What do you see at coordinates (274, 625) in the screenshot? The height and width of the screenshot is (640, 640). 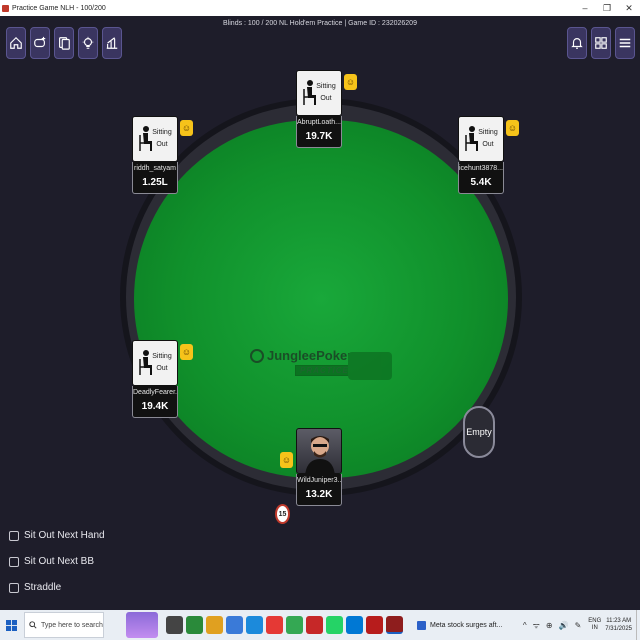 I see `office-app` at bounding box center [274, 625].